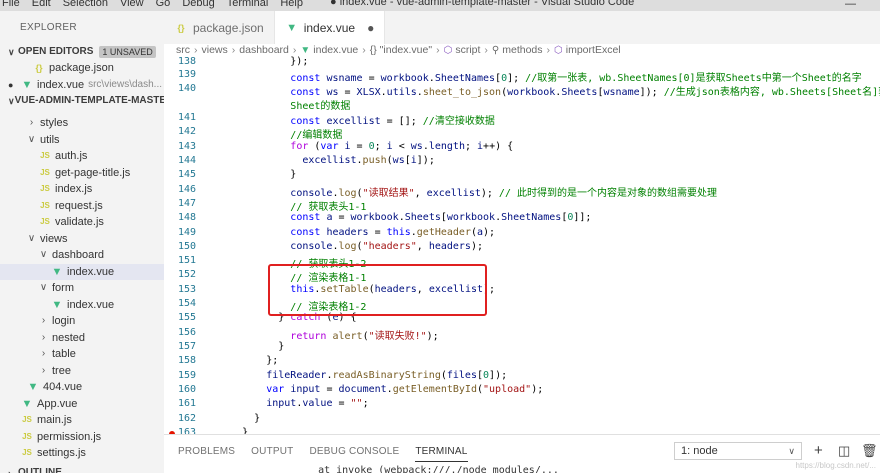 This screenshot has height=473, width=880. What do you see at coordinates (82, 387) in the screenshot?
I see `tree-file: ▼ 404.vue` at bounding box center [82, 387].